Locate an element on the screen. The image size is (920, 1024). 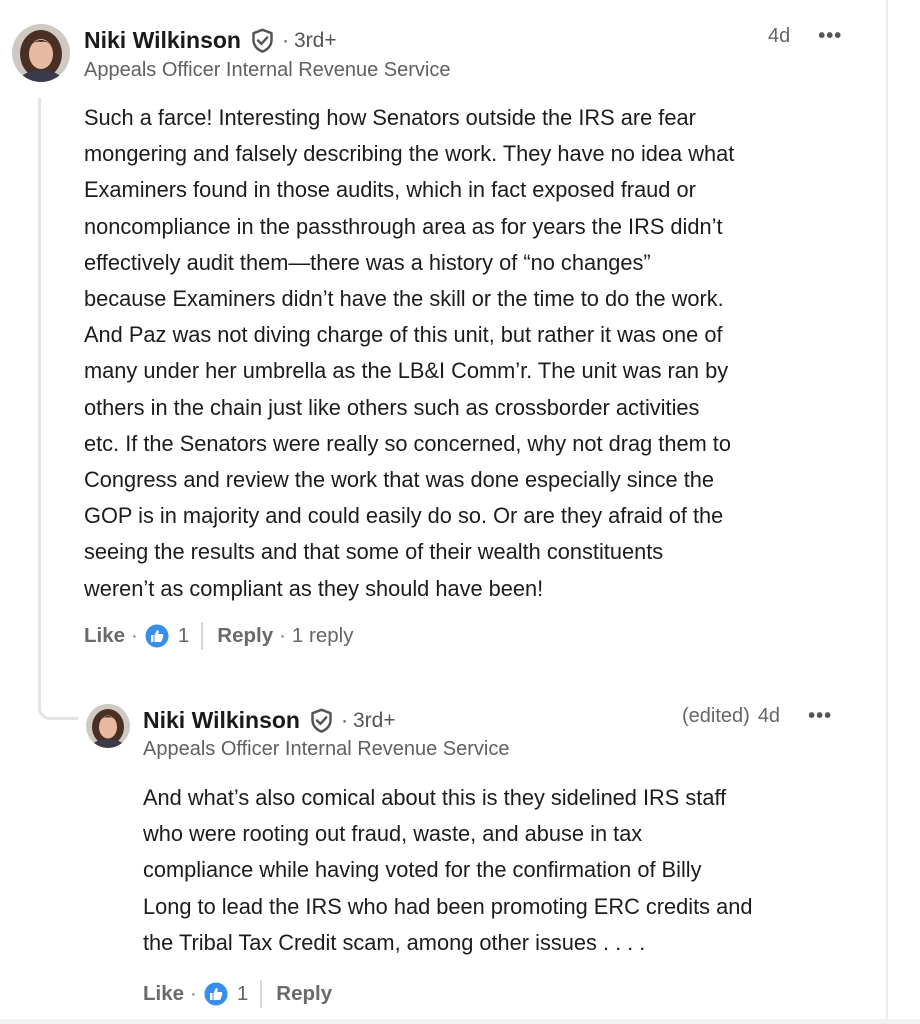
reply-author-row: Niki Wilkinson · 3rd+ is located at coordinates (269, 720).